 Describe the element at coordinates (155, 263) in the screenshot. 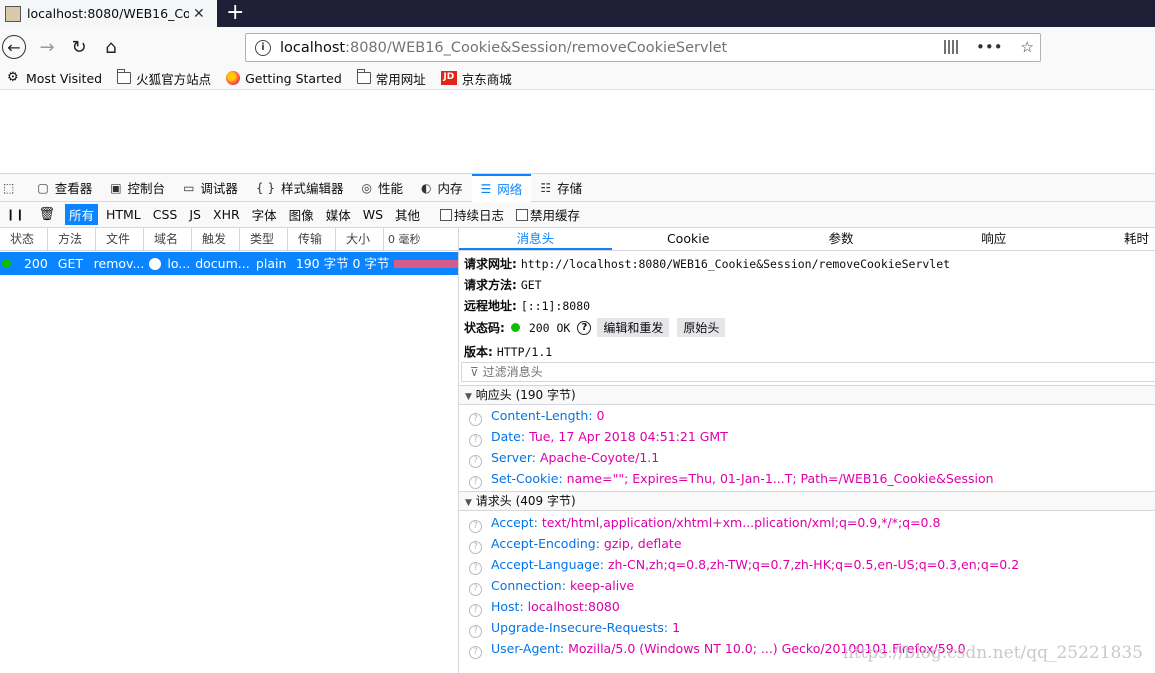

I see `domain-globe-icon` at that location.